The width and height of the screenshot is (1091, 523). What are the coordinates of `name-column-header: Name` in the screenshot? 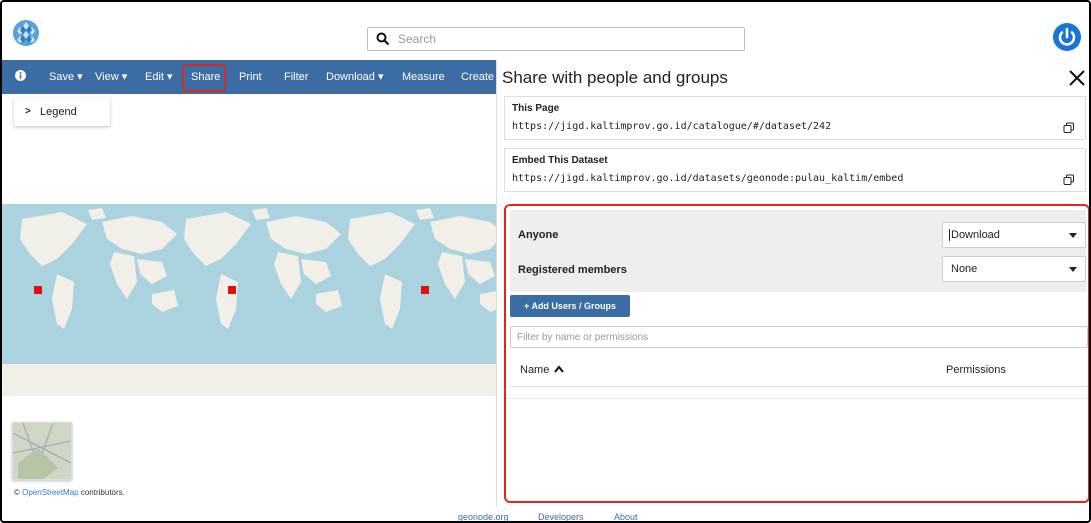 It's located at (542, 370).